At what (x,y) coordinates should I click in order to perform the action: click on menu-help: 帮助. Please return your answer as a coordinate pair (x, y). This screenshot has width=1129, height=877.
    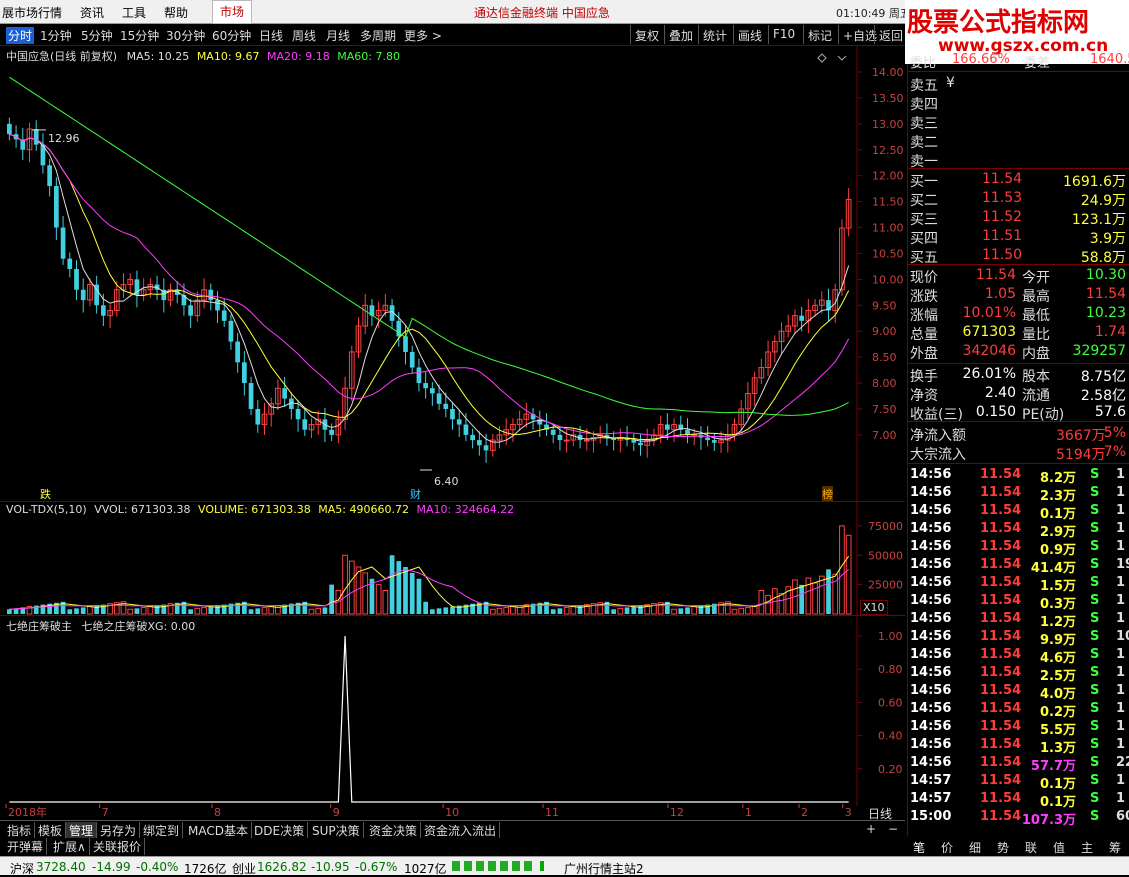
    Looking at the image, I should click on (176, 12).